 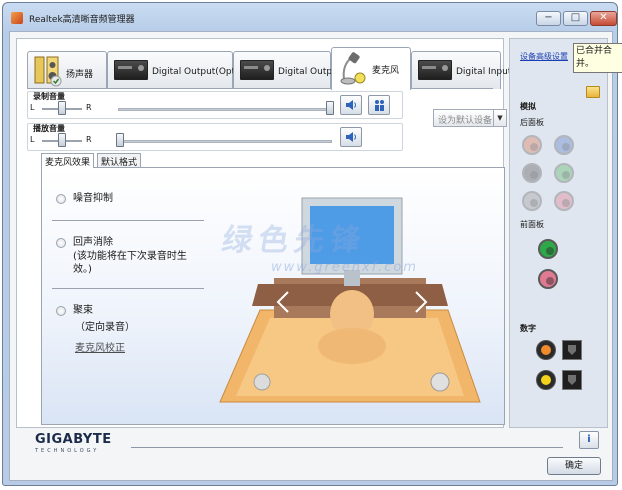 What do you see at coordinates (89, 139) in the screenshot?
I see `playback-right-label: R` at bounding box center [89, 139].